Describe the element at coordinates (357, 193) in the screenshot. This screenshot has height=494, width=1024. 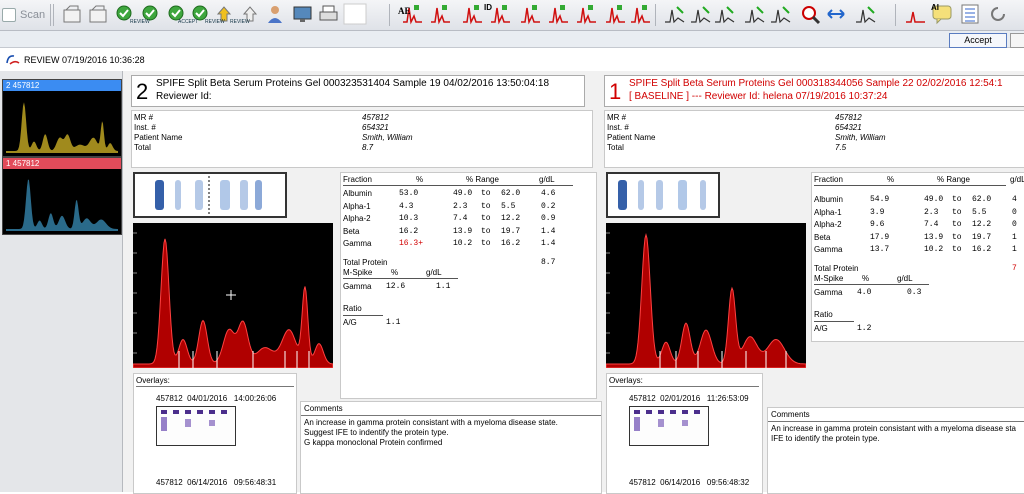
I see `fraction-name: Albumin` at that location.